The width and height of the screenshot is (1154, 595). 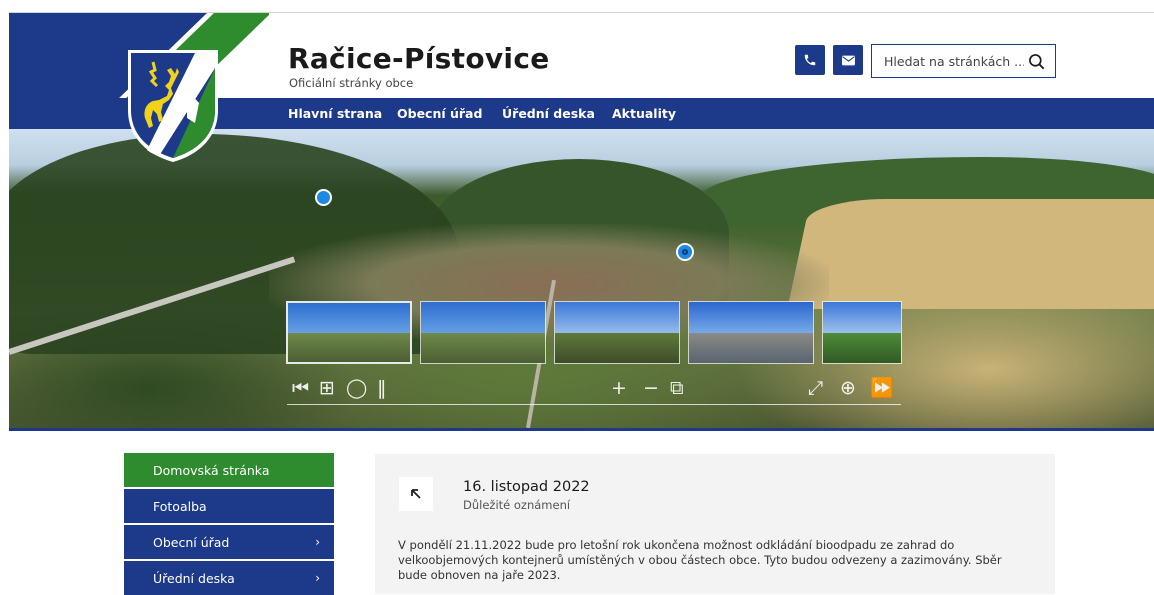 I want to click on sidebar-item-fotoalba: Fotoalba, so click(x=229, y=506).